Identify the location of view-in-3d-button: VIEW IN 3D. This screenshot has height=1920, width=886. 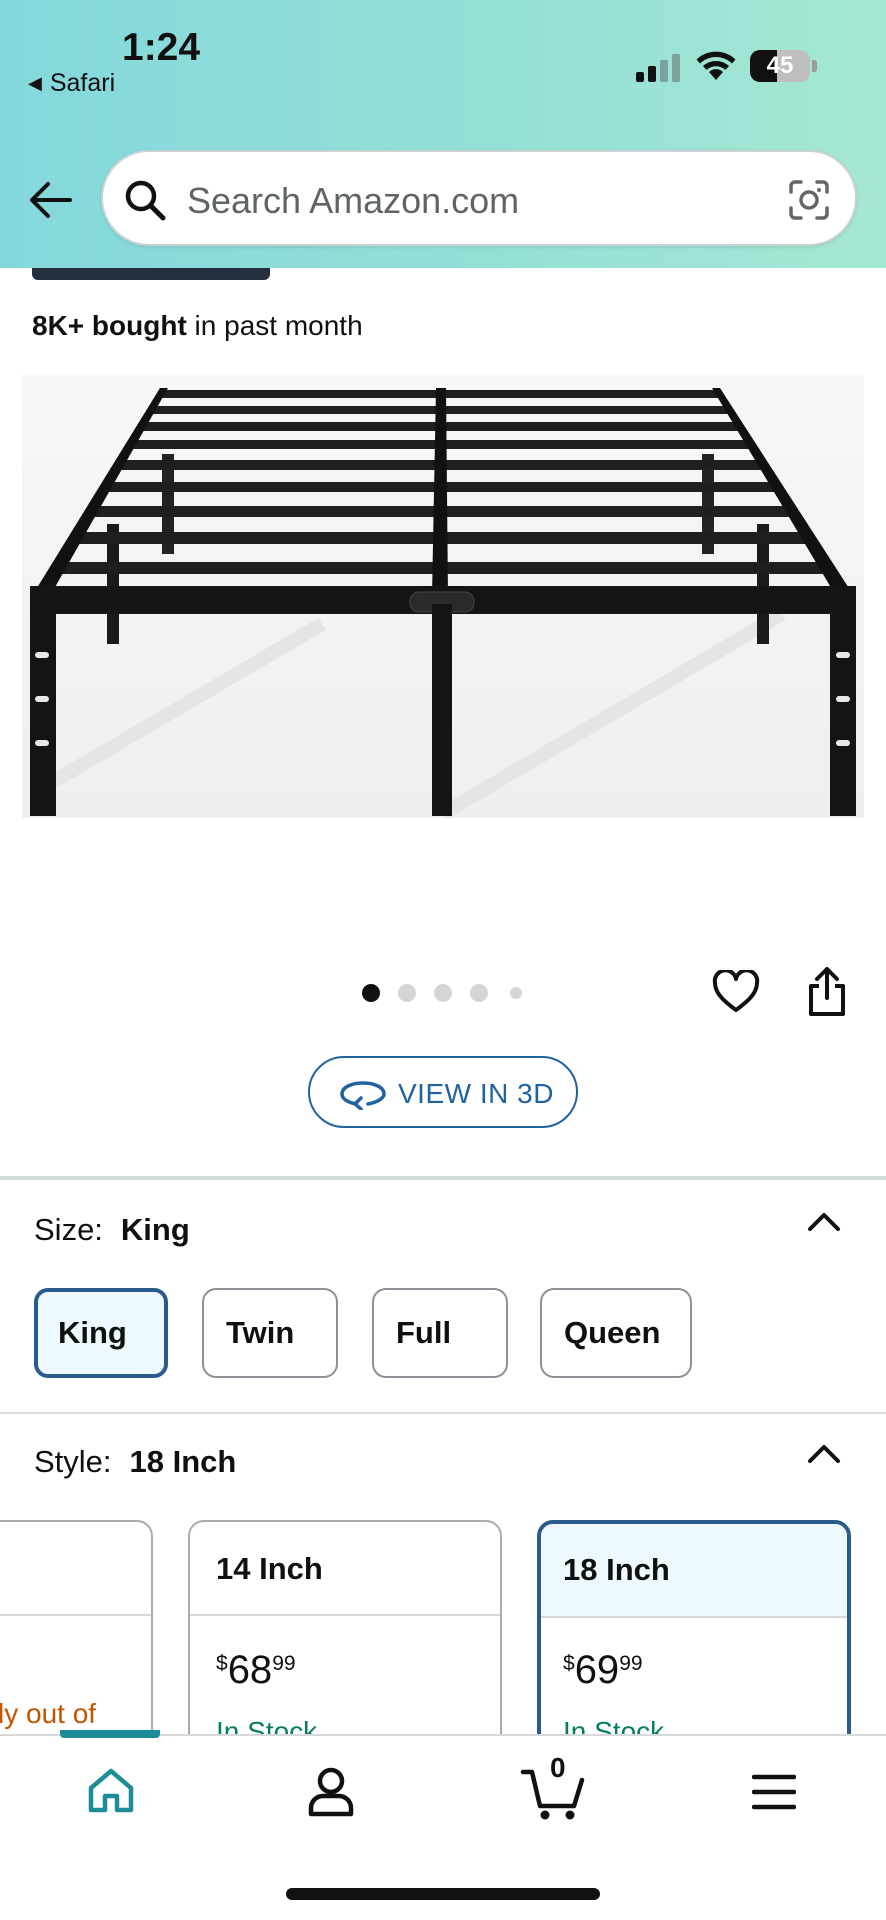
(443, 1092).